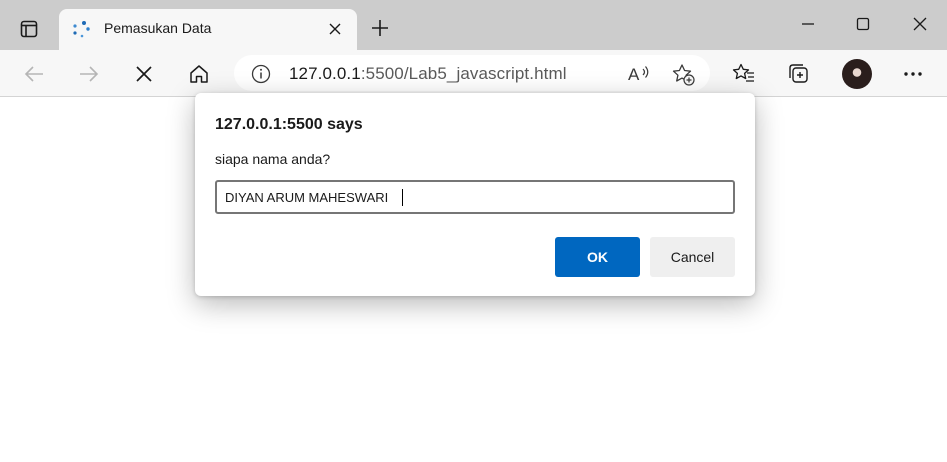 The height and width of the screenshot is (462, 947). I want to click on cancel-button: Cancel, so click(692, 257).